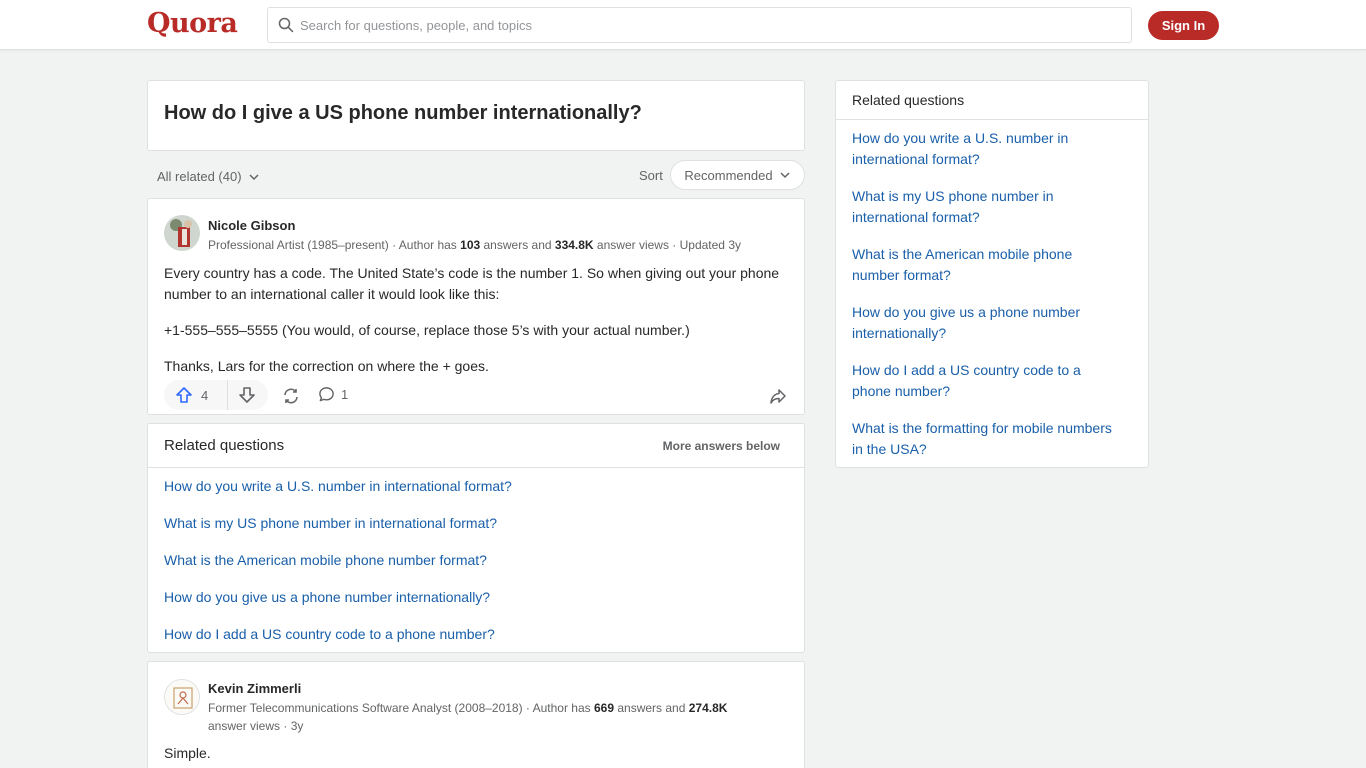 The height and width of the screenshot is (768, 1366). What do you see at coordinates (184, 395) in the screenshot?
I see `upvote-arrow-icon` at bounding box center [184, 395].